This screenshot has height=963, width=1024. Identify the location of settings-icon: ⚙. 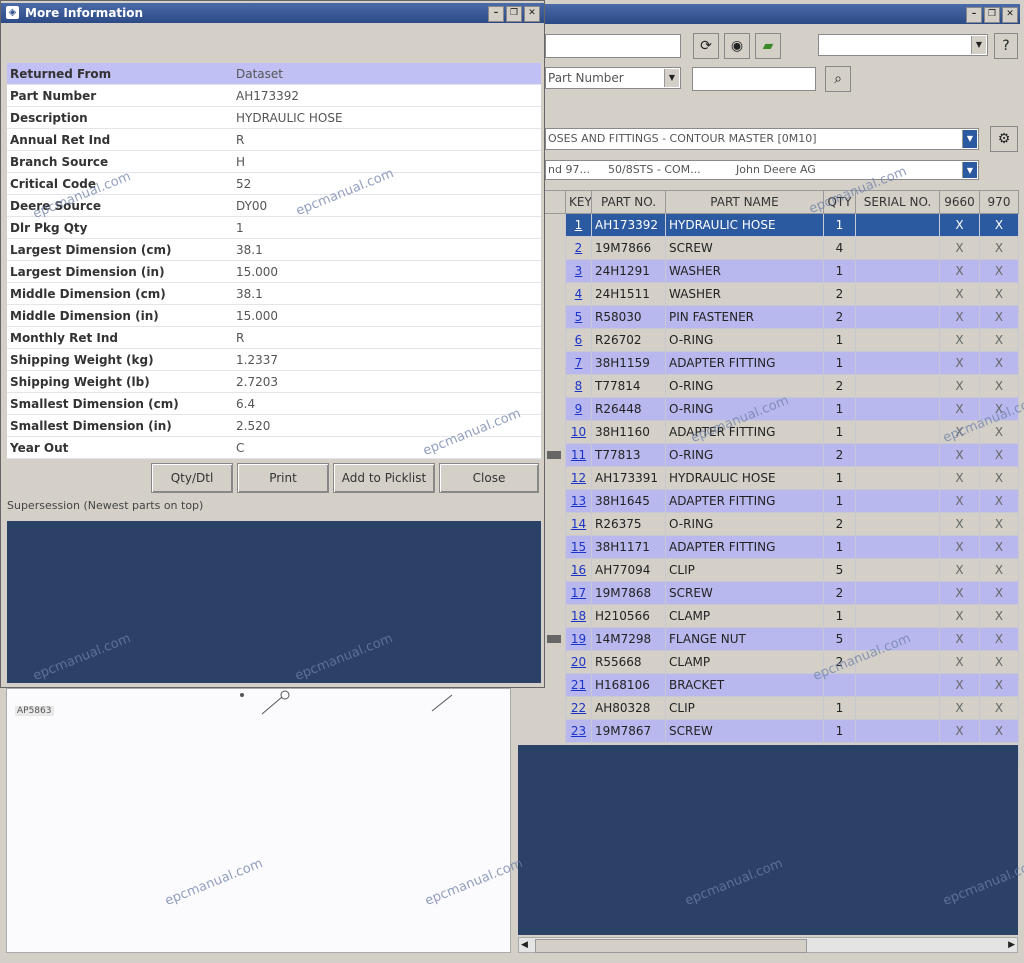
(1004, 139).